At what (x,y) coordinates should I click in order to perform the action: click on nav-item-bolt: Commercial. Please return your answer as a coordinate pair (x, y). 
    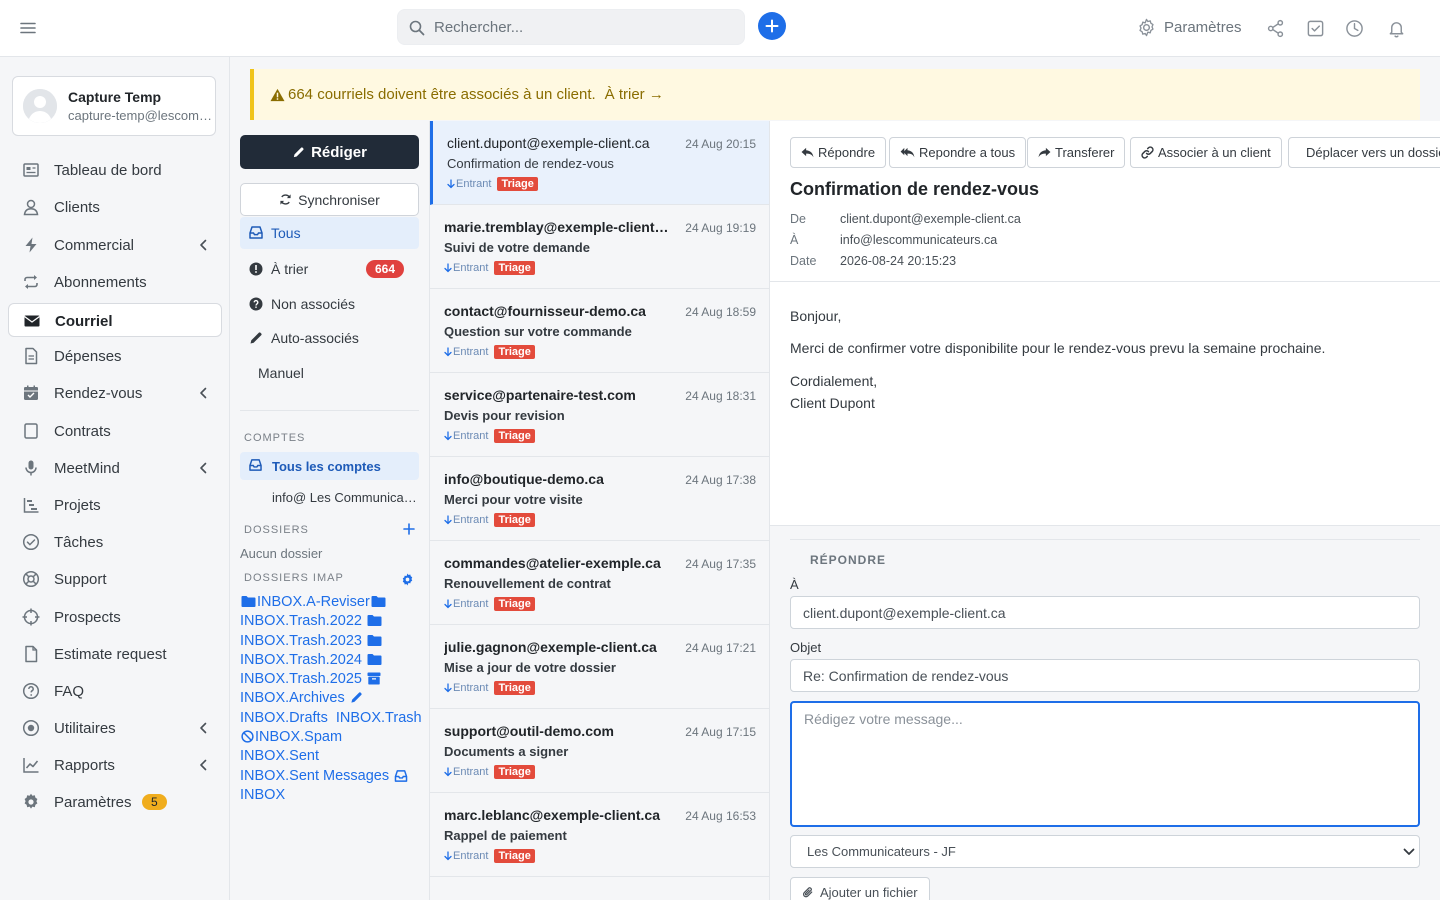
    Looking at the image, I should click on (115, 245).